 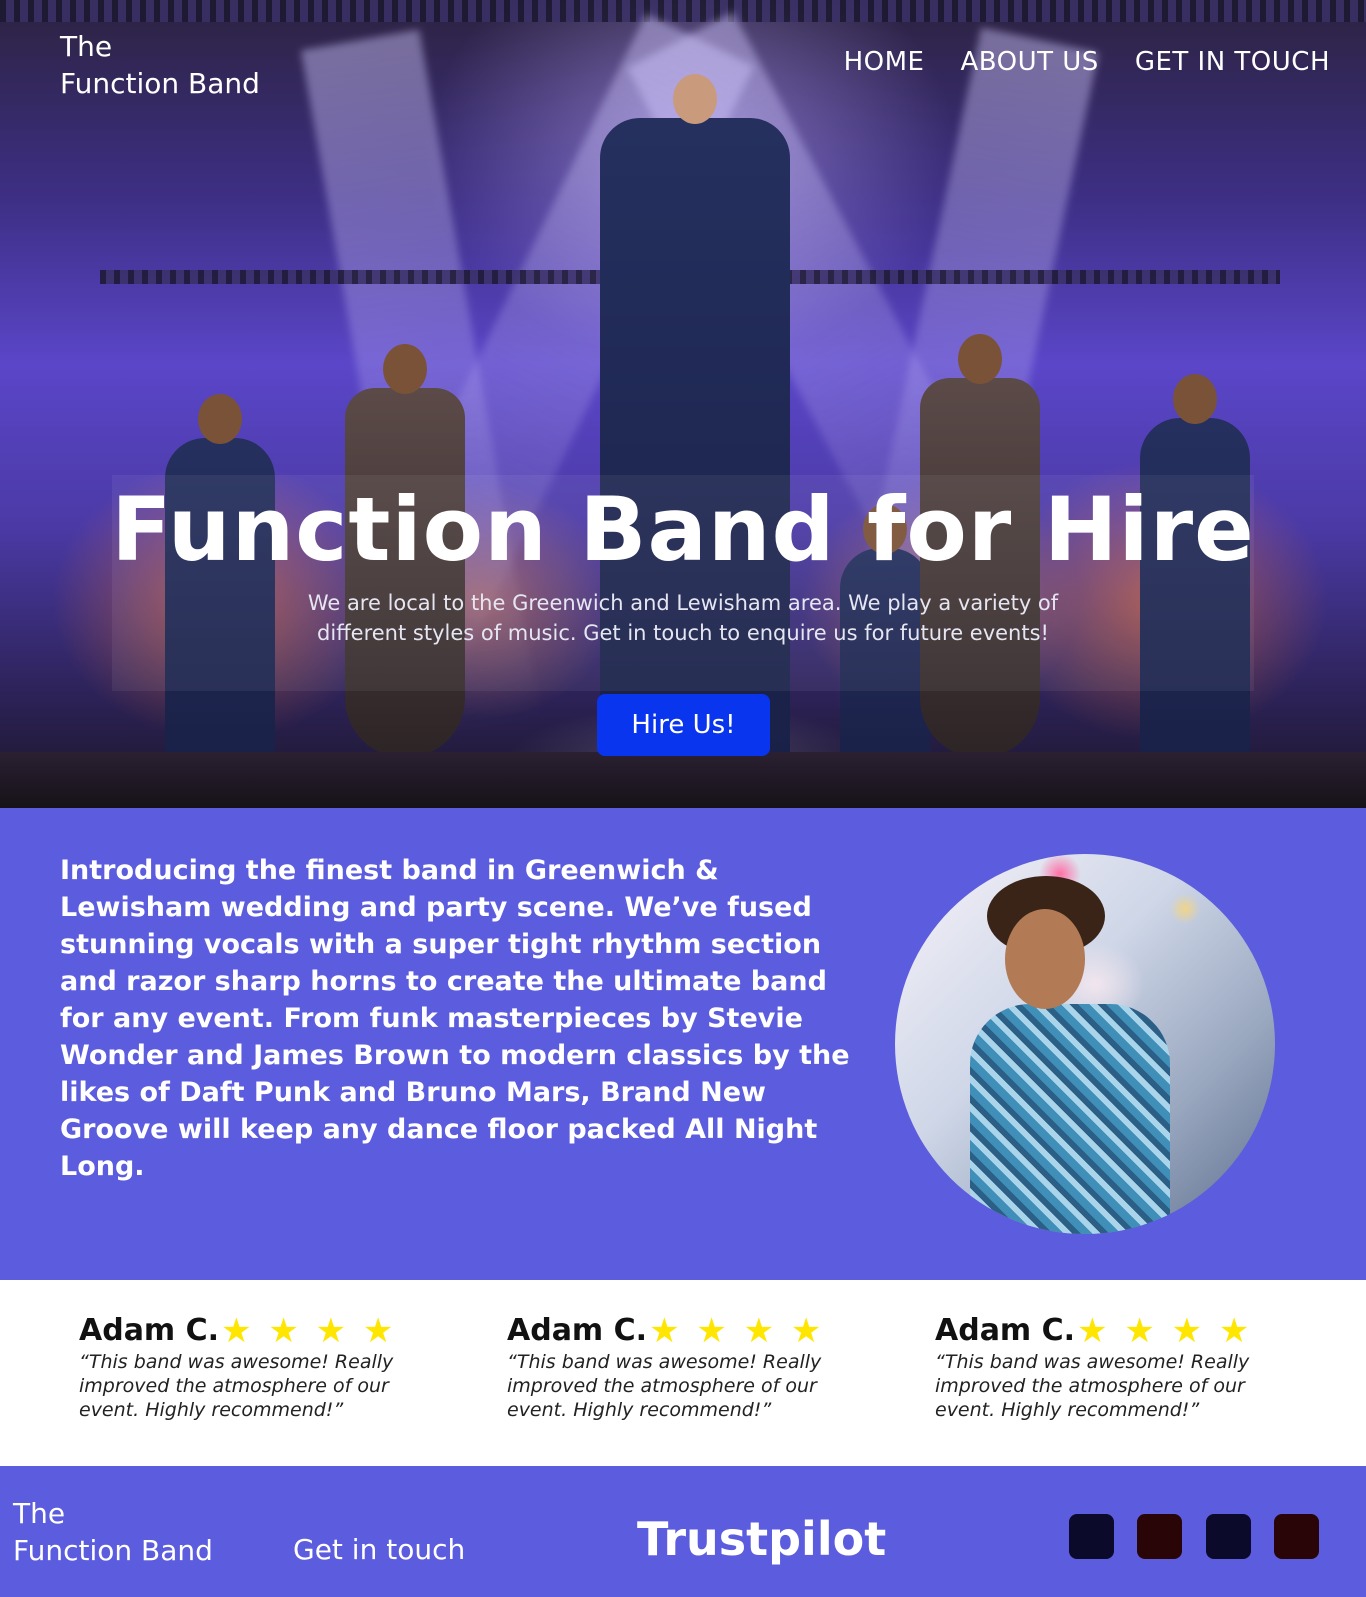 I want to click on footer-brand-line-1: The, so click(x=39, y=1513).